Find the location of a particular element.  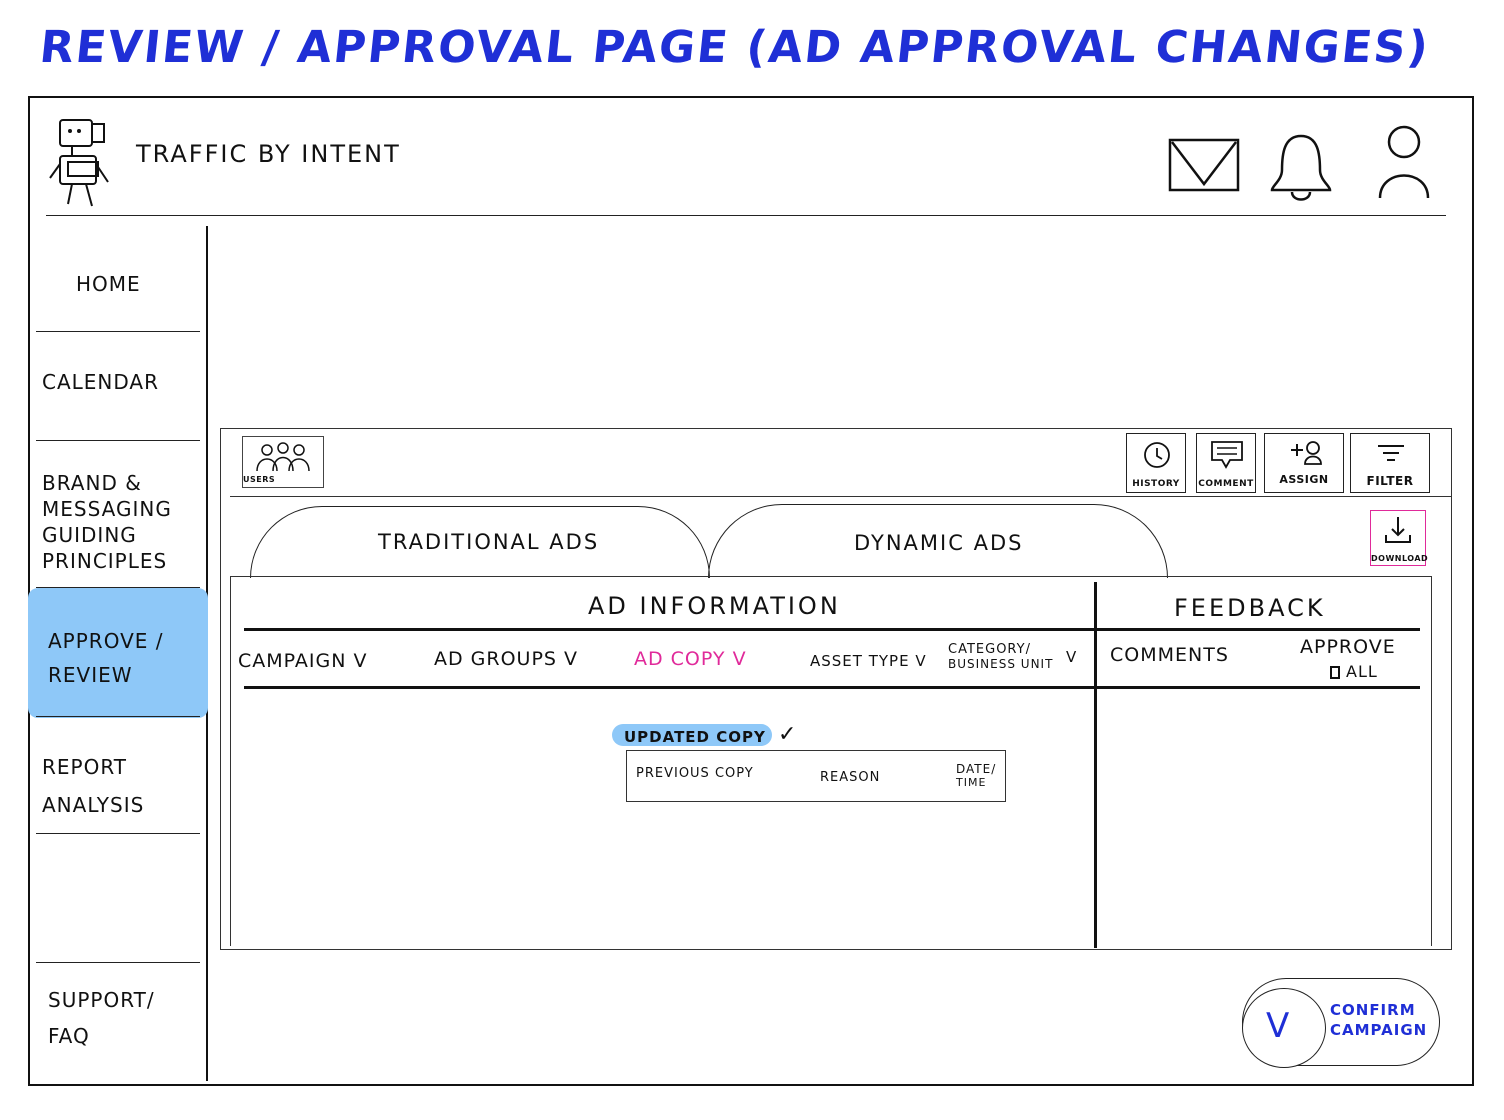

column-category-line2: BUSINESS UNIT is located at coordinates (1001, 664).